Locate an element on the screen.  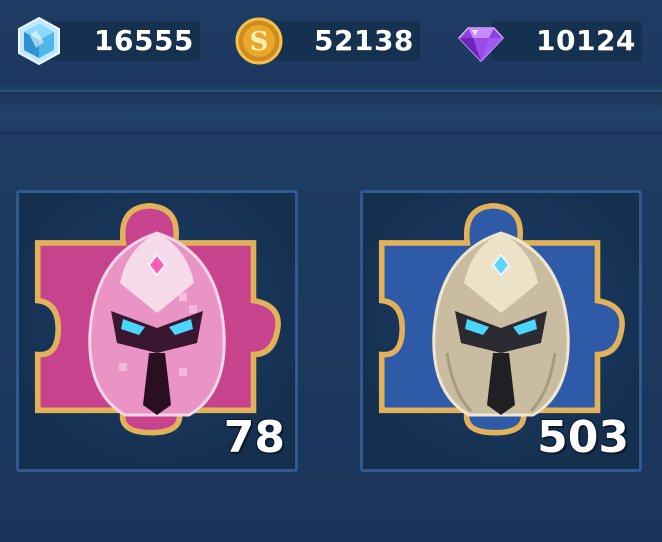
currency-crystal: 16555 is located at coordinates (107, 41).